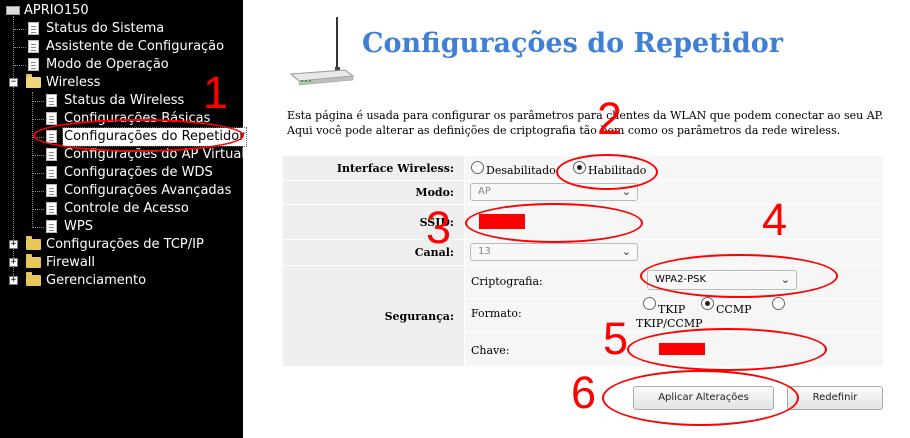 The width and height of the screenshot is (910, 438). Describe the element at coordinates (126, 208) in the screenshot. I see `sidebar-item-label: Controle de Acesso` at that location.